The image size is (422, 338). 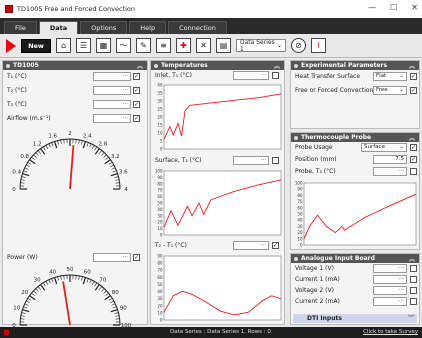 I want to click on t2-checkbox: ✓, so click(x=136, y=90).